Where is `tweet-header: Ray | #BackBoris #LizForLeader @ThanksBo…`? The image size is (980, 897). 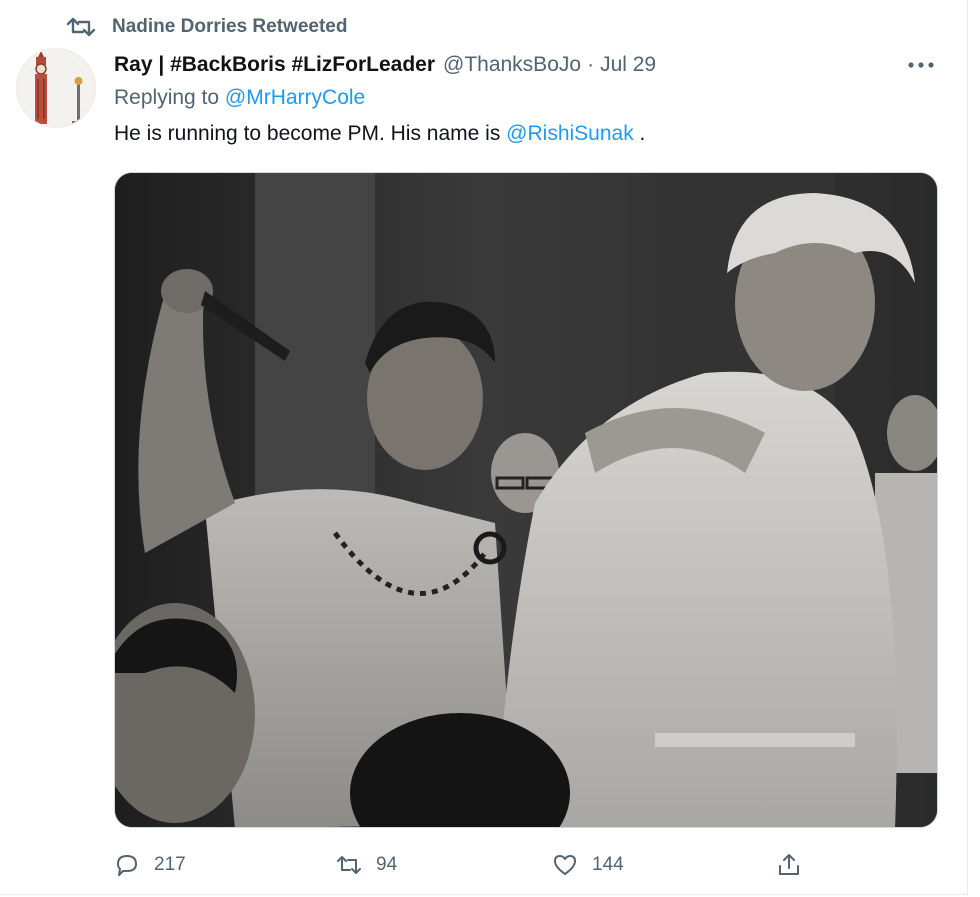 tweet-header: Ray | #BackBoris #LizForLeader @ThanksBo… is located at coordinates (529, 65).